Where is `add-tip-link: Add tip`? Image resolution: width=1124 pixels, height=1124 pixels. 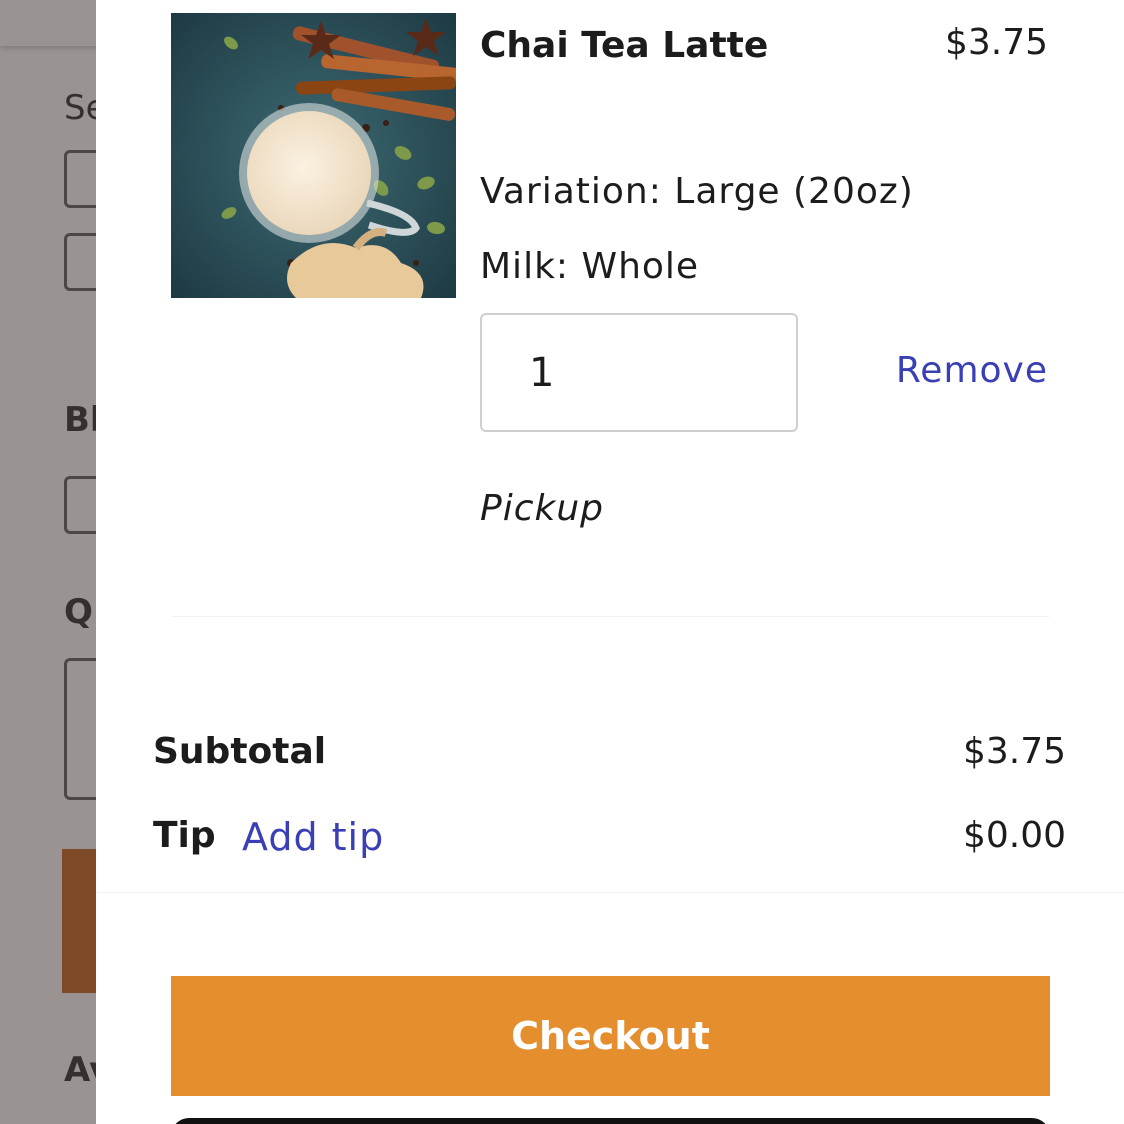
add-tip-link: Add tip is located at coordinates (313, 837).